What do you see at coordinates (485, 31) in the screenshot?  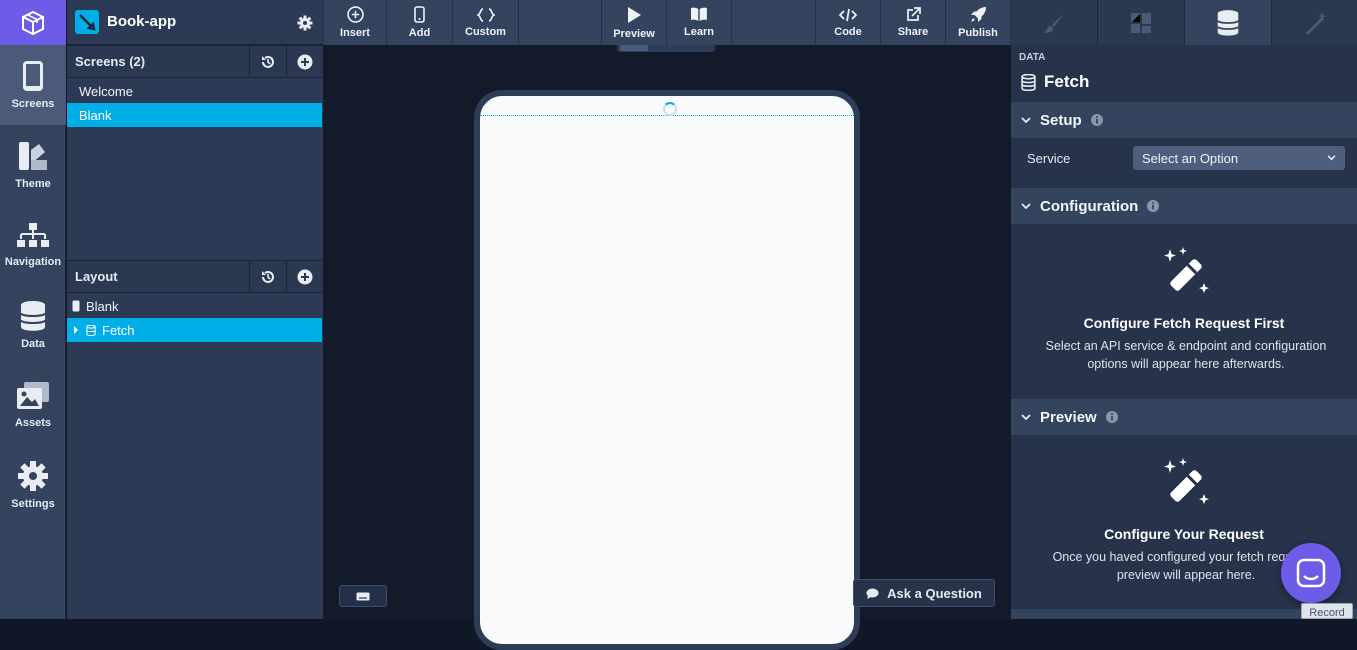 I see `custom-label: Custom` at bounding box center [485, 31].